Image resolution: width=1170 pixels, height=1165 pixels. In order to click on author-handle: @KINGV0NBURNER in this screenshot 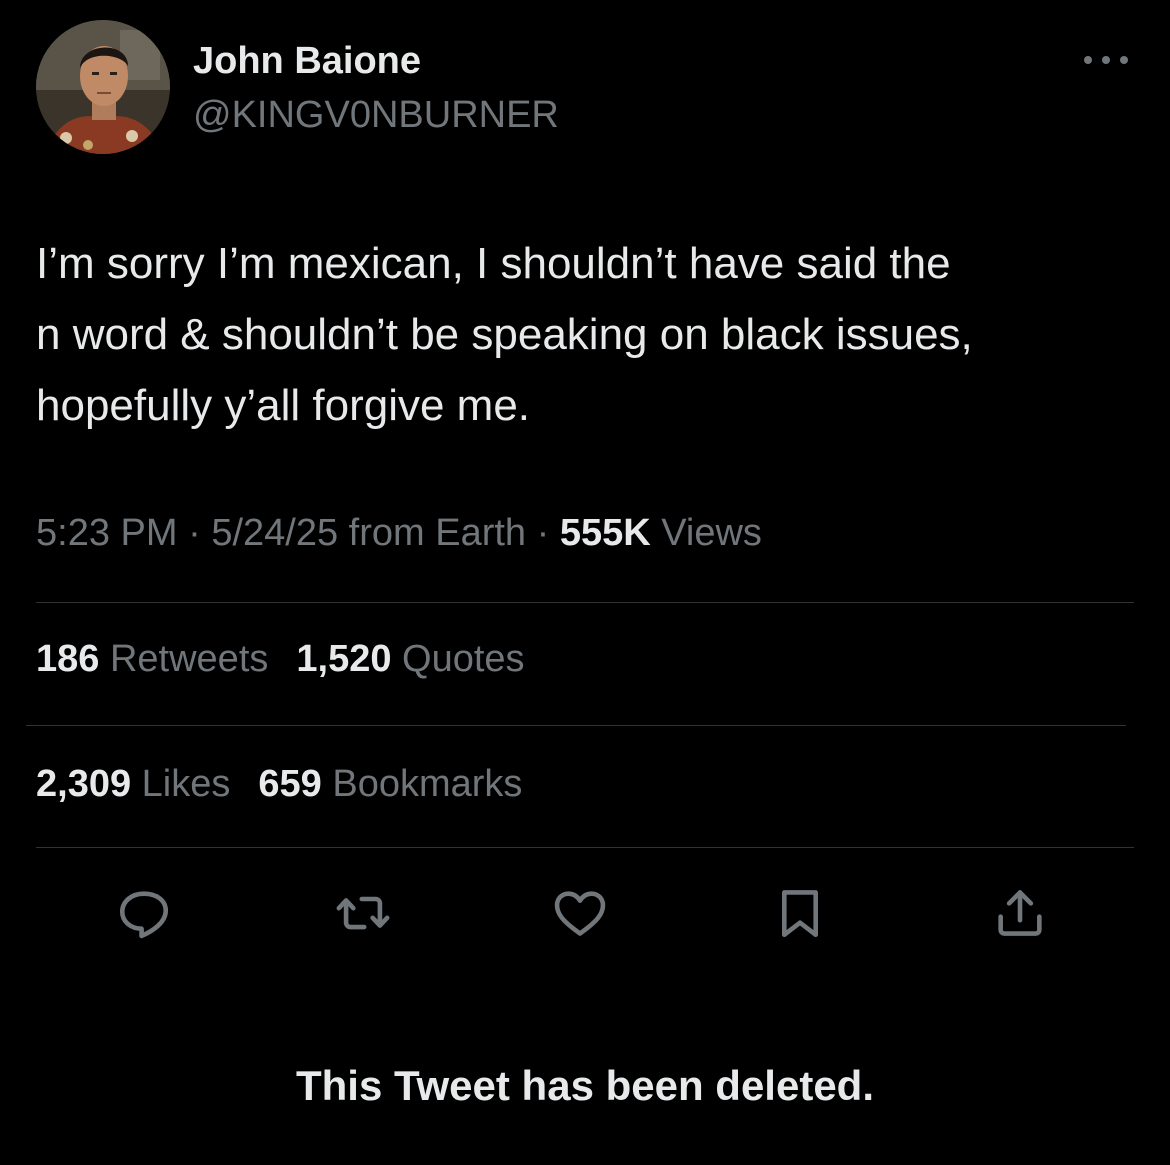, I will do `click(376, 115)`.